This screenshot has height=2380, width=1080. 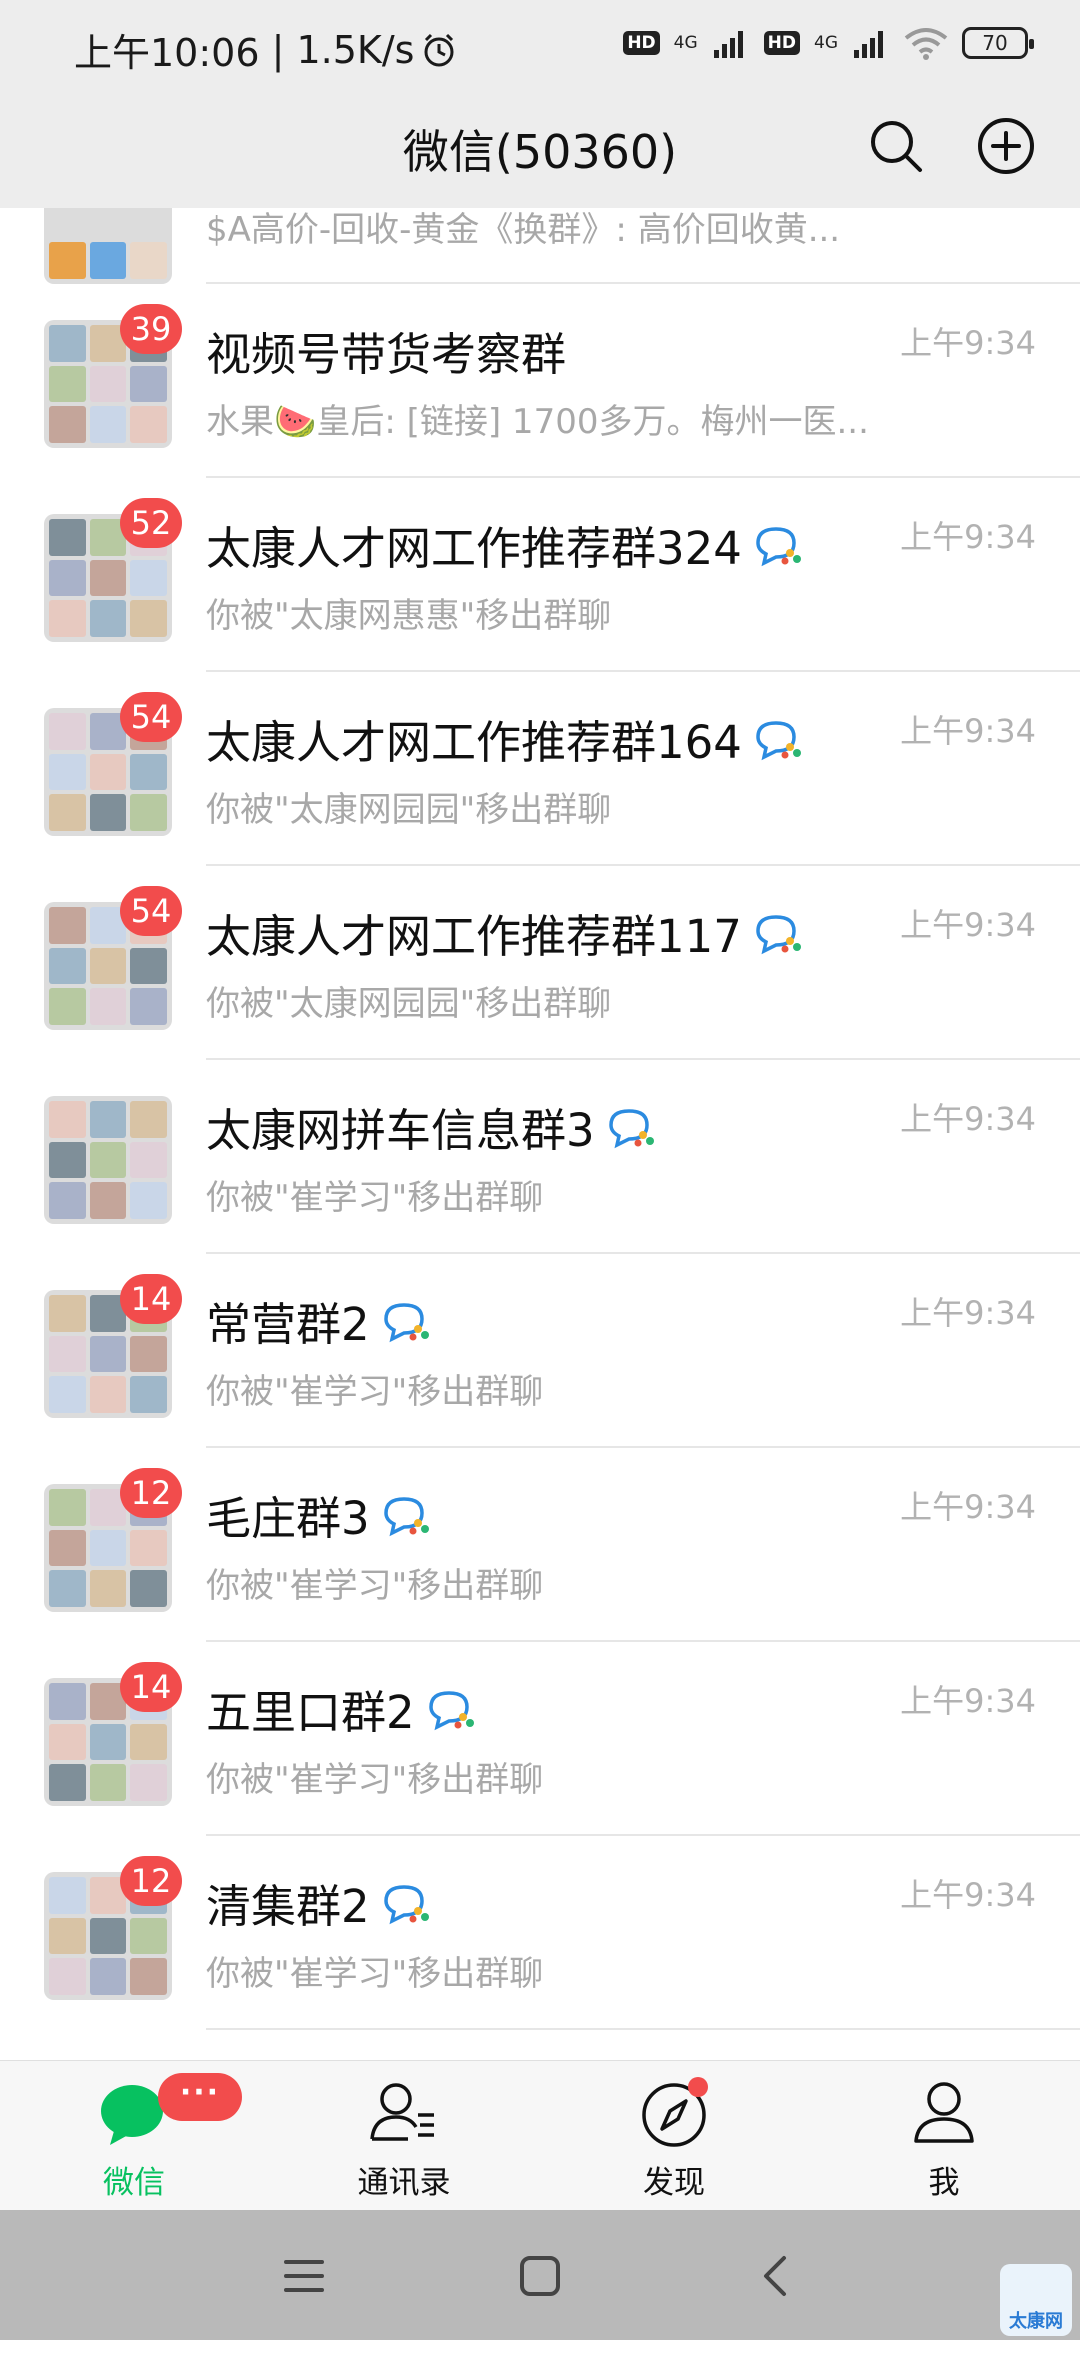 I want to click on plus-circle-icon, so click(x=1006, y=146).